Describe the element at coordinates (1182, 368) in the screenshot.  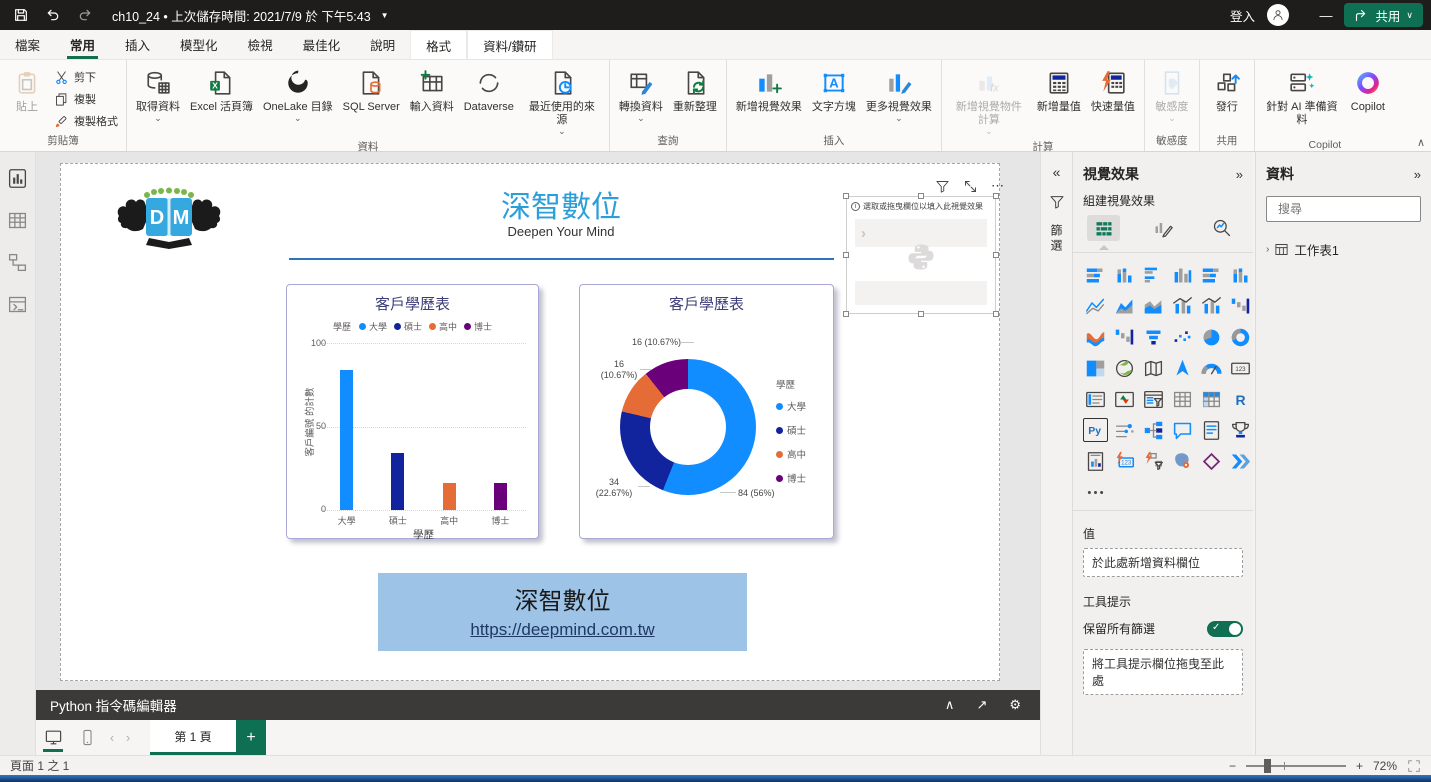
I see `azure-map` at that location.